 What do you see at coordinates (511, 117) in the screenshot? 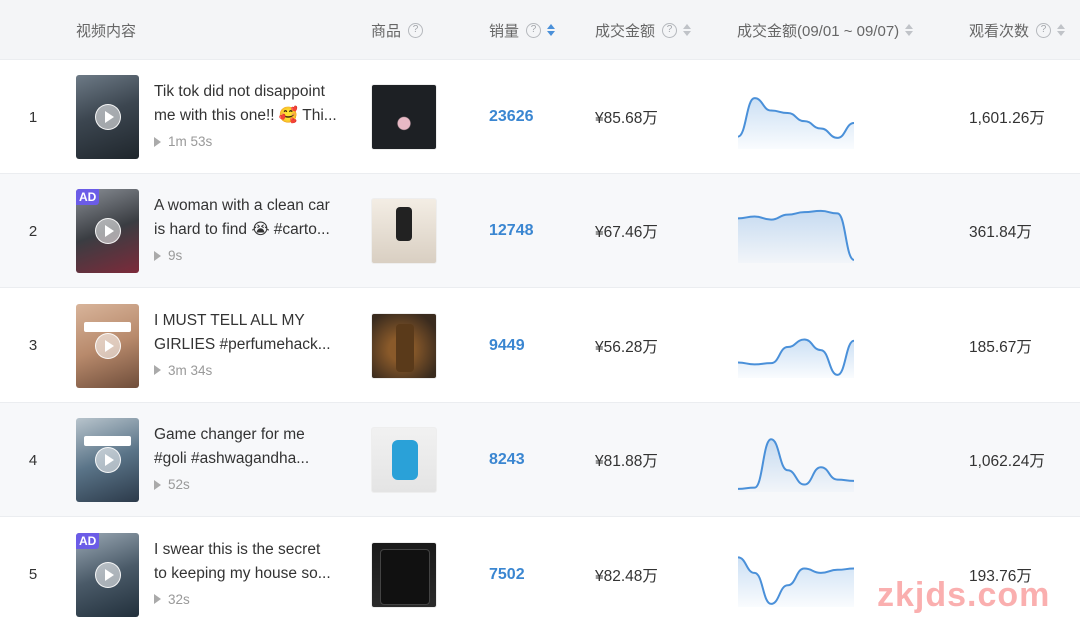
I see `sales-count: 23626` at bounding box center [511, 117].